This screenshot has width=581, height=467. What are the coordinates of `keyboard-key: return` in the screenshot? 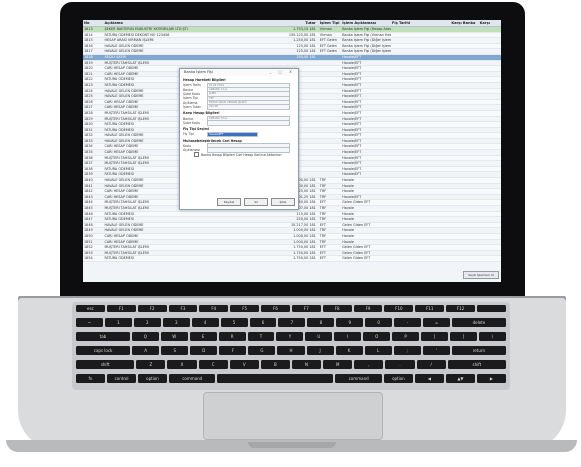 It's located at (478, 350).